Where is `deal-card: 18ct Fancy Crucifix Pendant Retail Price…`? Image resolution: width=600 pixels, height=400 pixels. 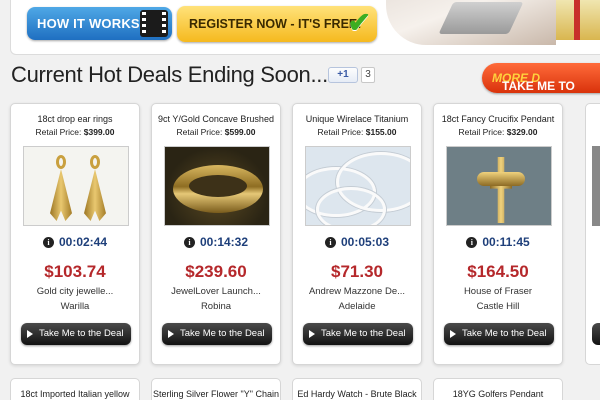
deal-card: 18ct Fancy Crucifix Pendant Retail Price… is located at coordinates (498, 234).